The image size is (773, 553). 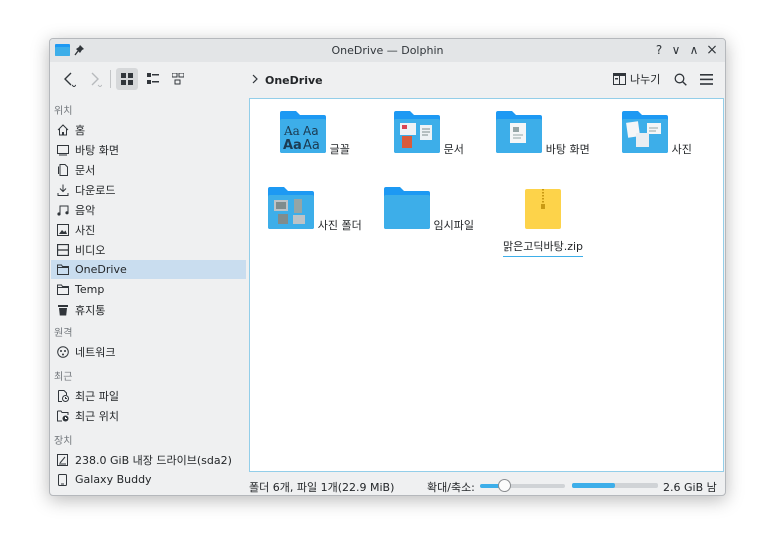 I want to click on sidebar-item-label: 최근 위치, so click(x=97, y=416).